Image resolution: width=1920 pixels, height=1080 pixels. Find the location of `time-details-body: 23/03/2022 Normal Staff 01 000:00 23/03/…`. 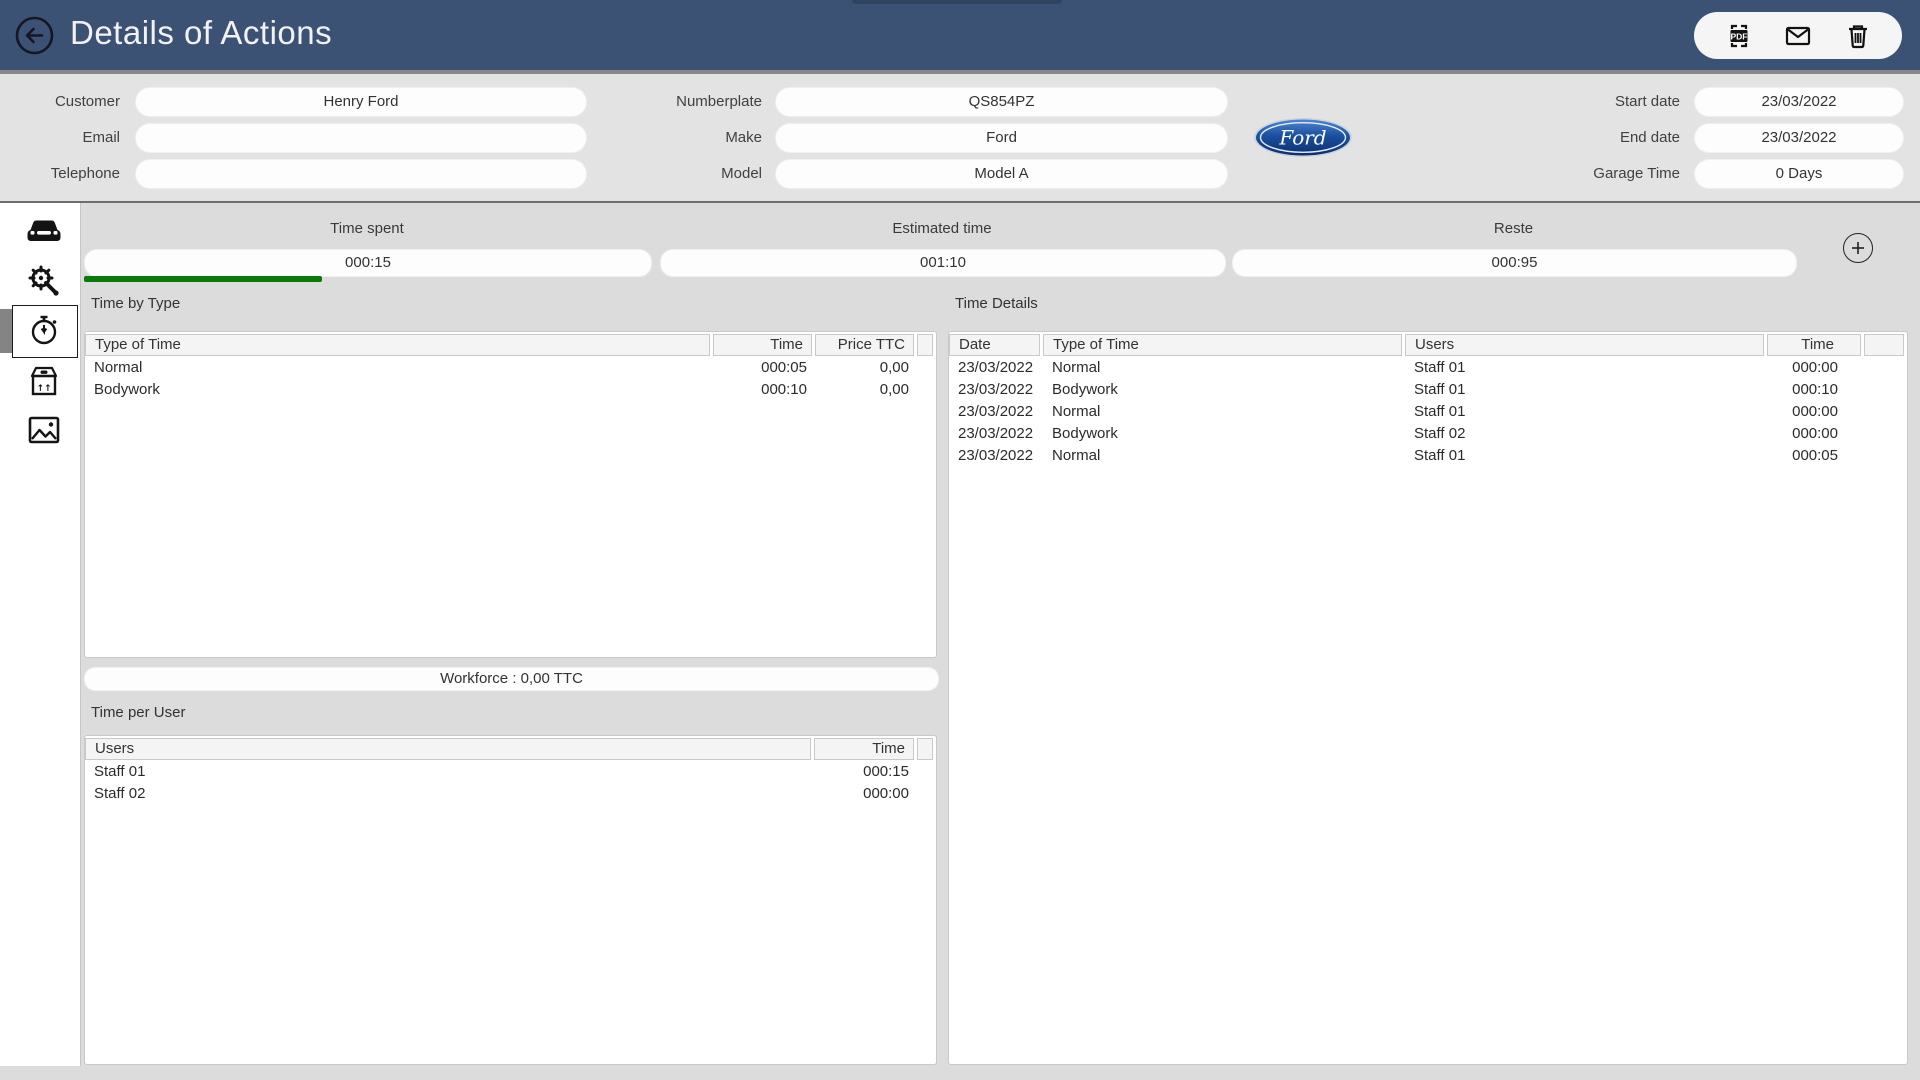

time-details-body: 23/03/2022 Normal Staff 01 000:00 23/03/… is located at coordinates (1428, 412).